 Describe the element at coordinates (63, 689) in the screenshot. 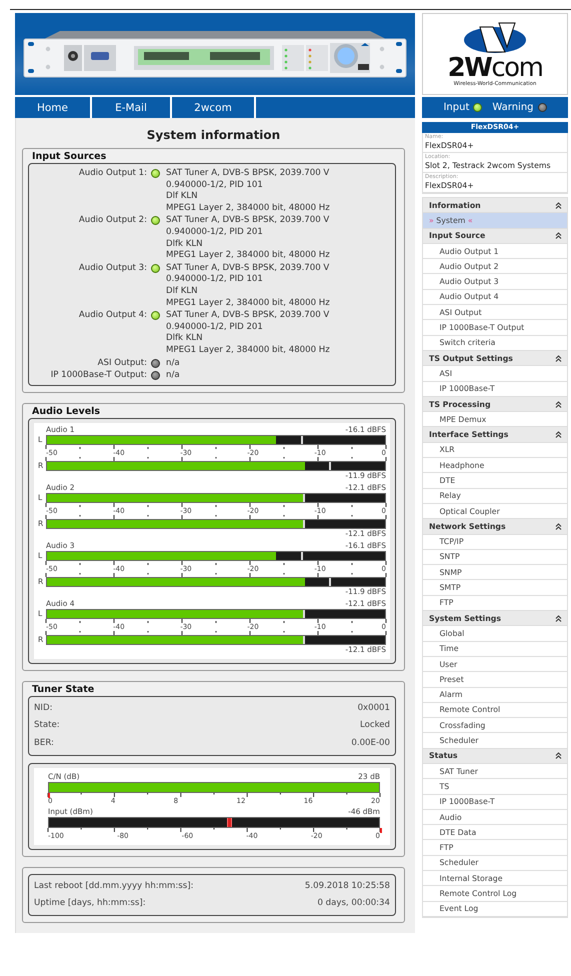

I see `section-title: Tuner State` at that location.